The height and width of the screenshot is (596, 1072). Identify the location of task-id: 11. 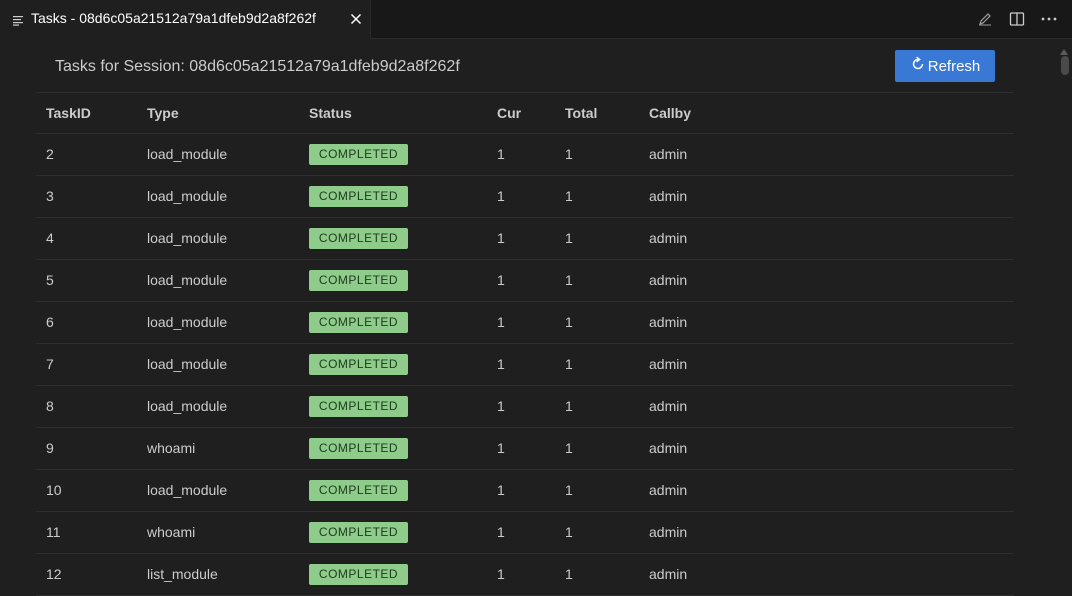
(91, 532).